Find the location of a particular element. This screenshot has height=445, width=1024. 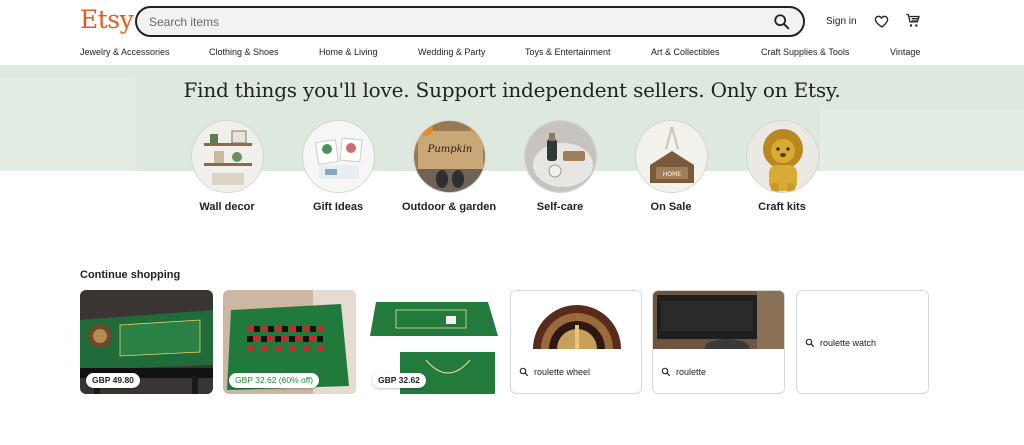

favorites-heart-icon is located at coordinates (882, 21).